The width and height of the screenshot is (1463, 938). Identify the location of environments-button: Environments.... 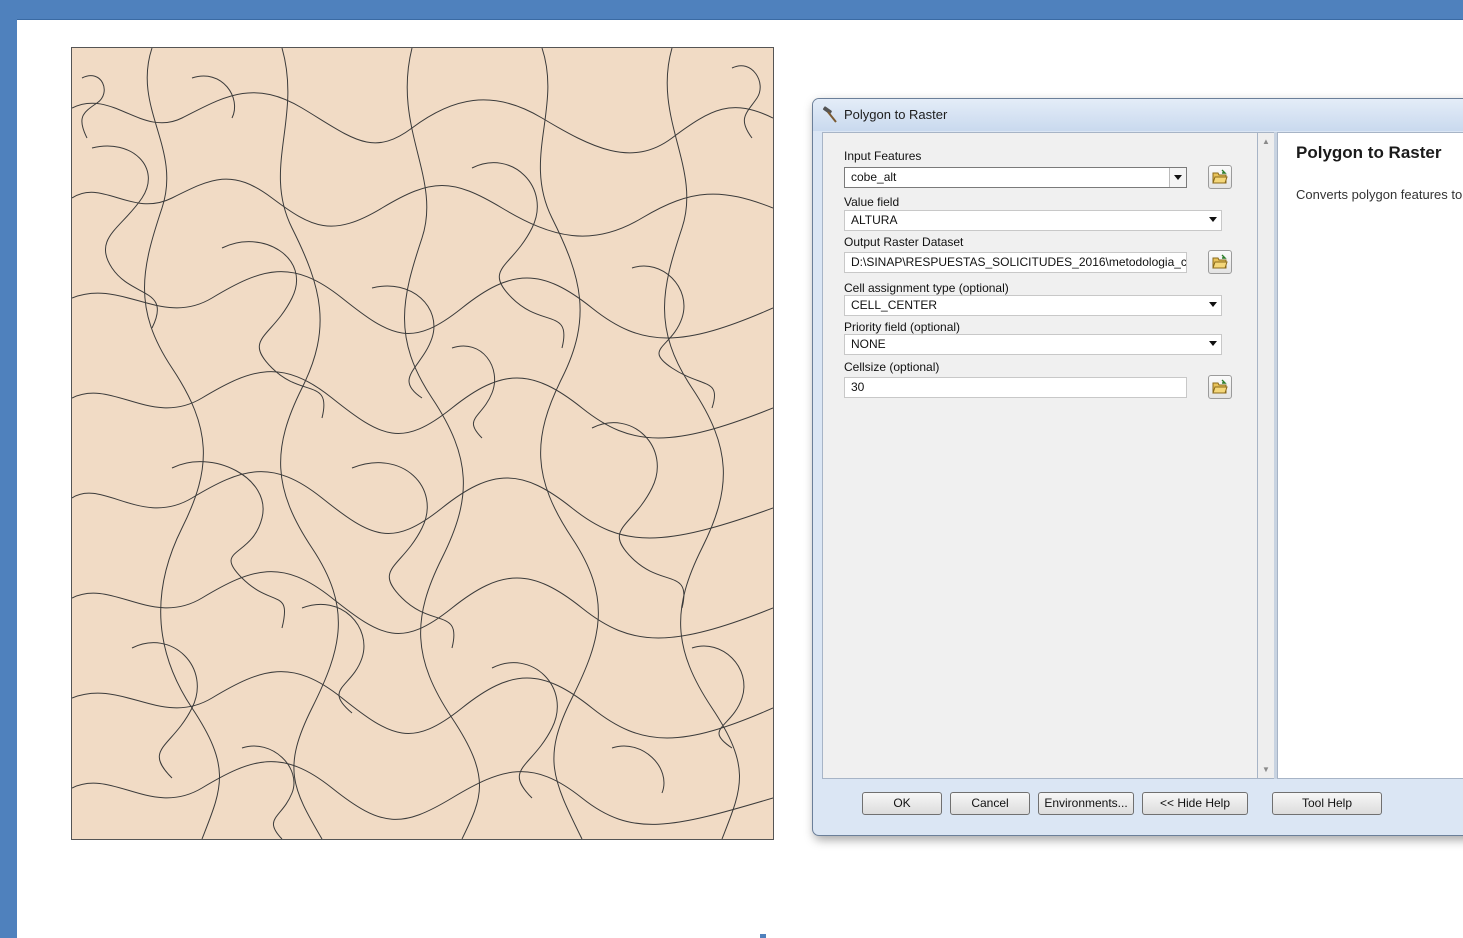
(1086, 803).